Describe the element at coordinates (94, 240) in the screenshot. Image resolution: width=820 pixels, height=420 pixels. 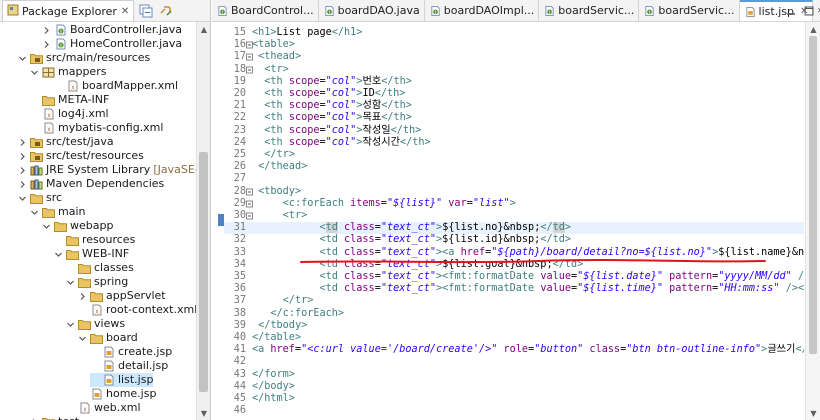
I see `tree-item: resources` at that location.